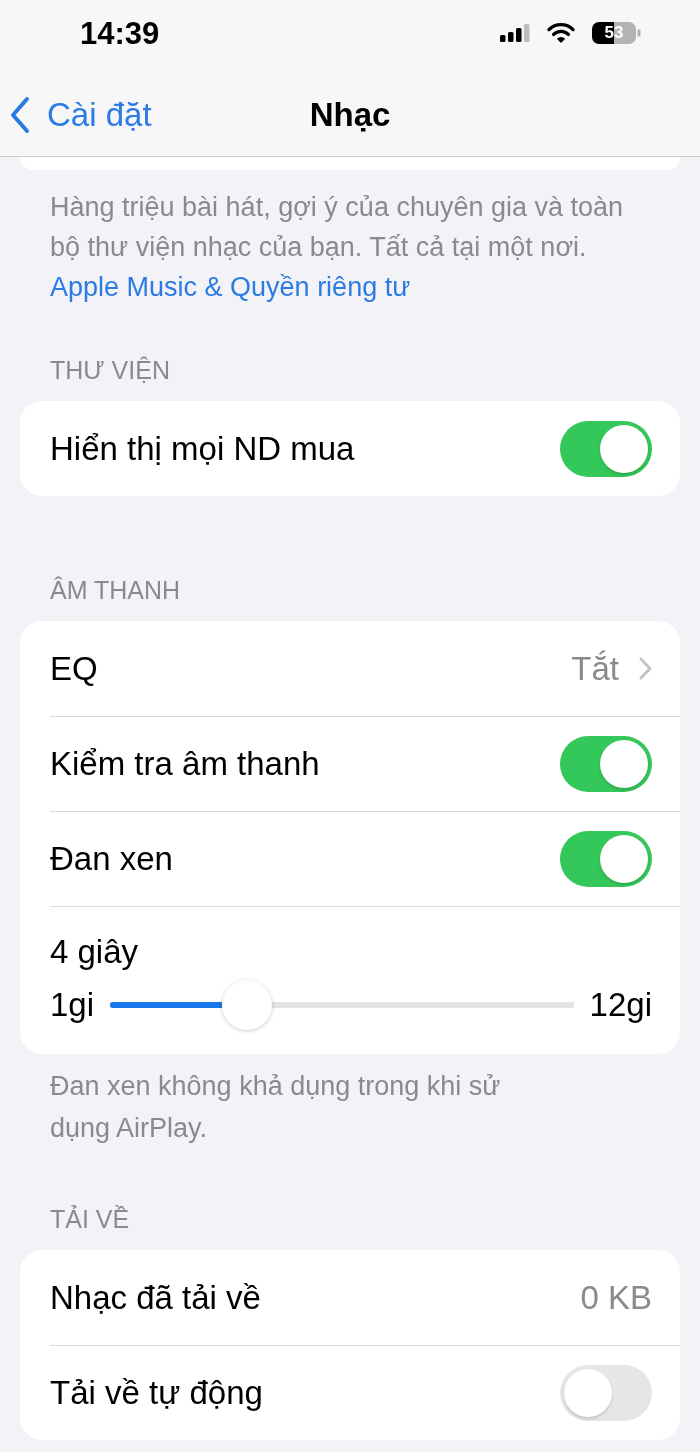 The height and width of the screenshot is (1452, 700). Describe the element at coordinates (620, 1005) in the screenshot. I see `slider-max-label: 12gi` at that location.